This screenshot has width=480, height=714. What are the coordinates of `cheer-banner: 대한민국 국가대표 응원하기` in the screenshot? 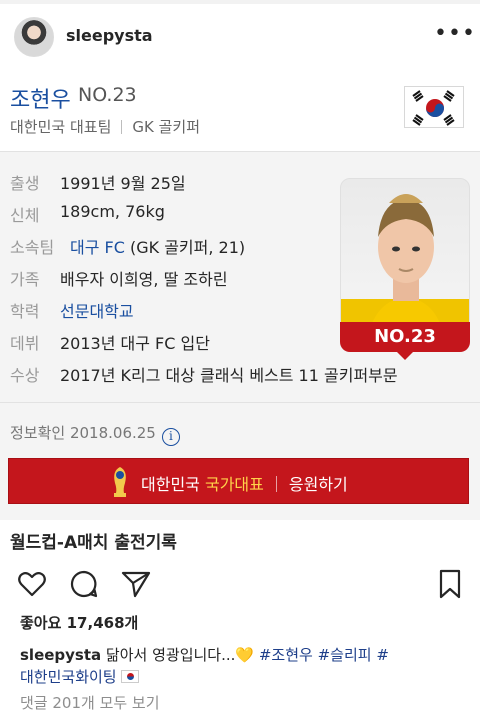 It's located at (238, 481).